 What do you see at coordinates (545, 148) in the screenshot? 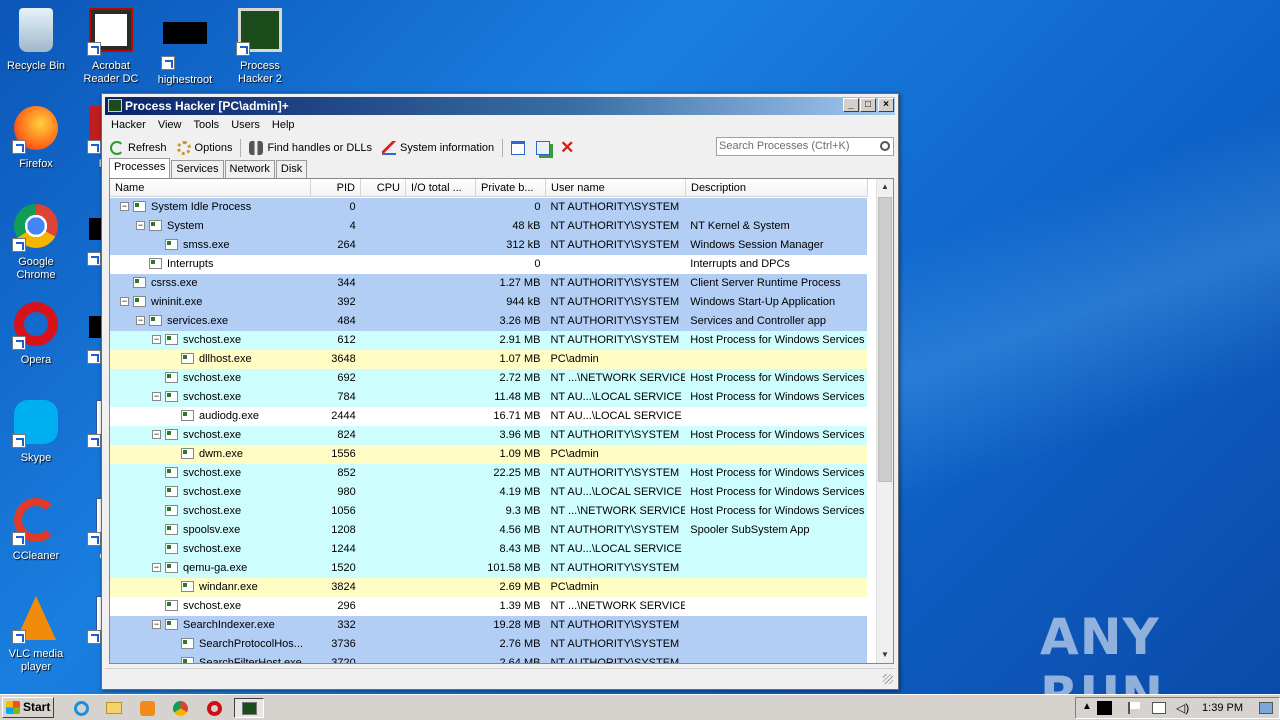
I see `find-window-button` at bounding box center [545, 148].